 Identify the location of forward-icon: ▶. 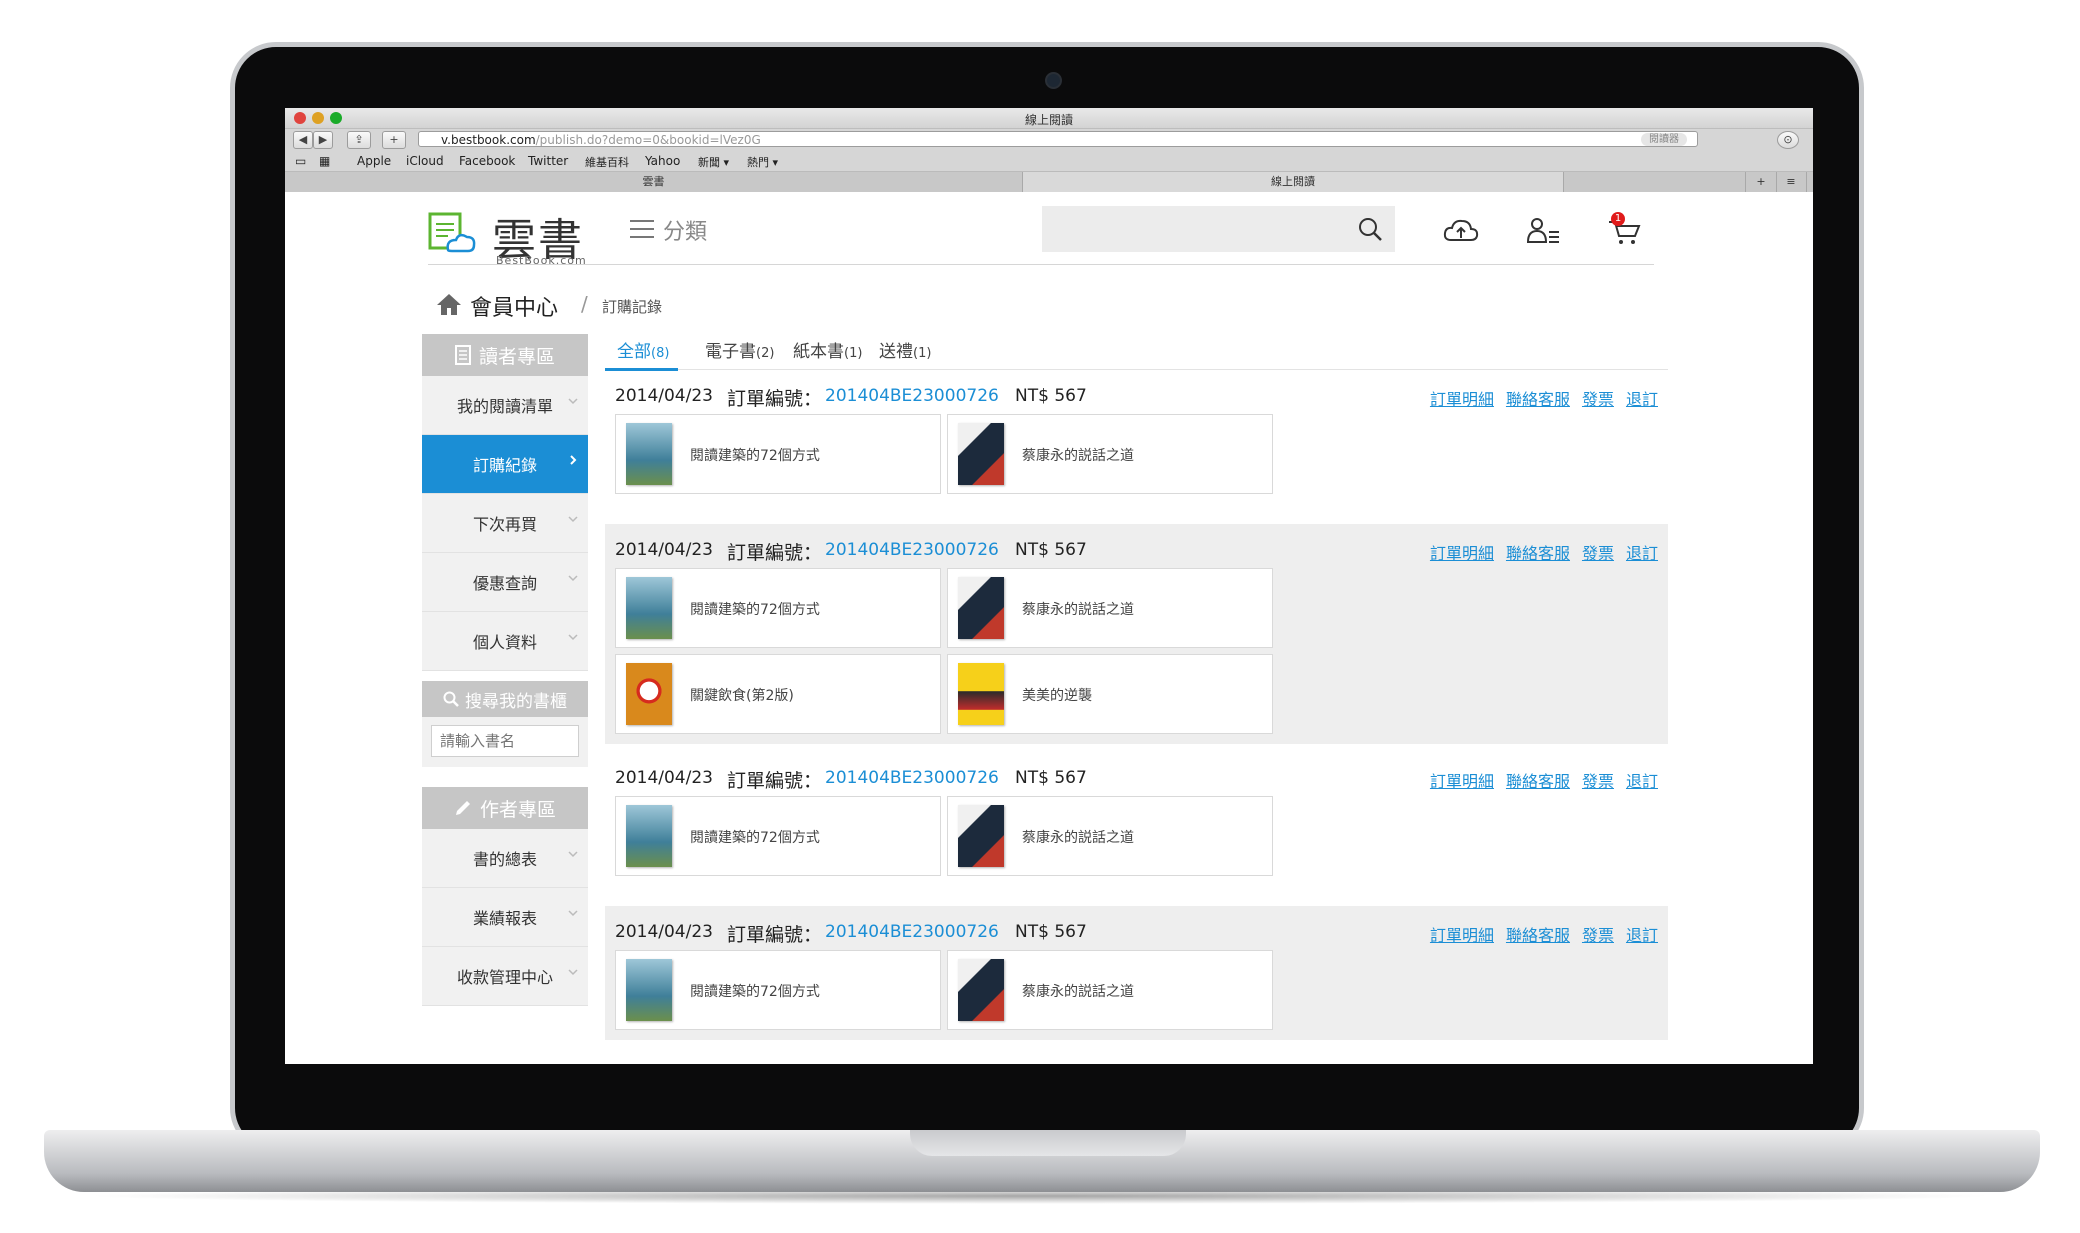
(323, 140).